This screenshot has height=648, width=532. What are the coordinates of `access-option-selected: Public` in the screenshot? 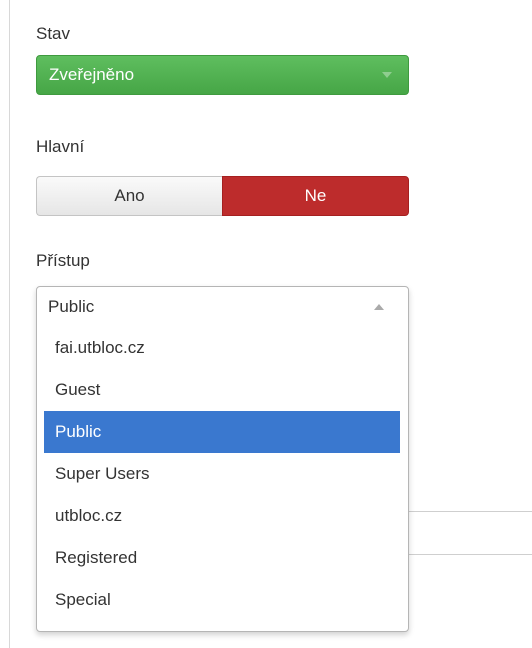 It's located at (222, 432).